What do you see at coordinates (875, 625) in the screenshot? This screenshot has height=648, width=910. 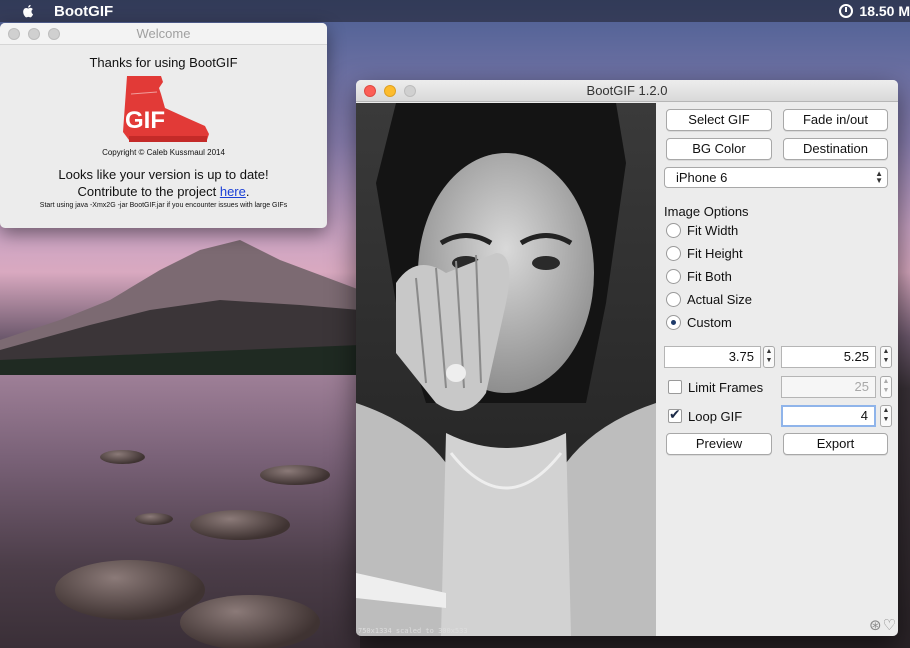 I see `lifebuoy-icon: ⊛` at bounding box center [875, 625].